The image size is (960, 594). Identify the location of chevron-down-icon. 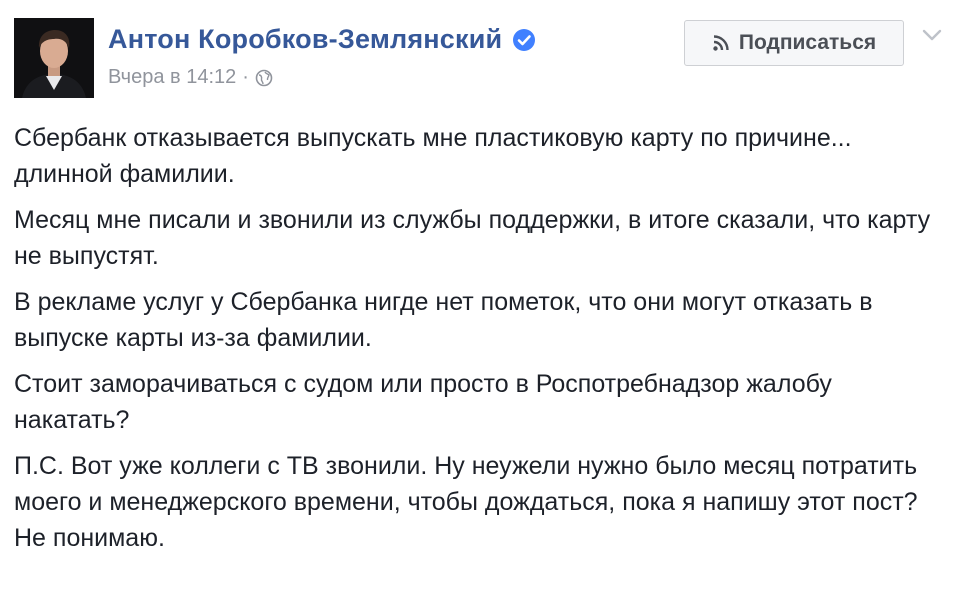
(932, 35).